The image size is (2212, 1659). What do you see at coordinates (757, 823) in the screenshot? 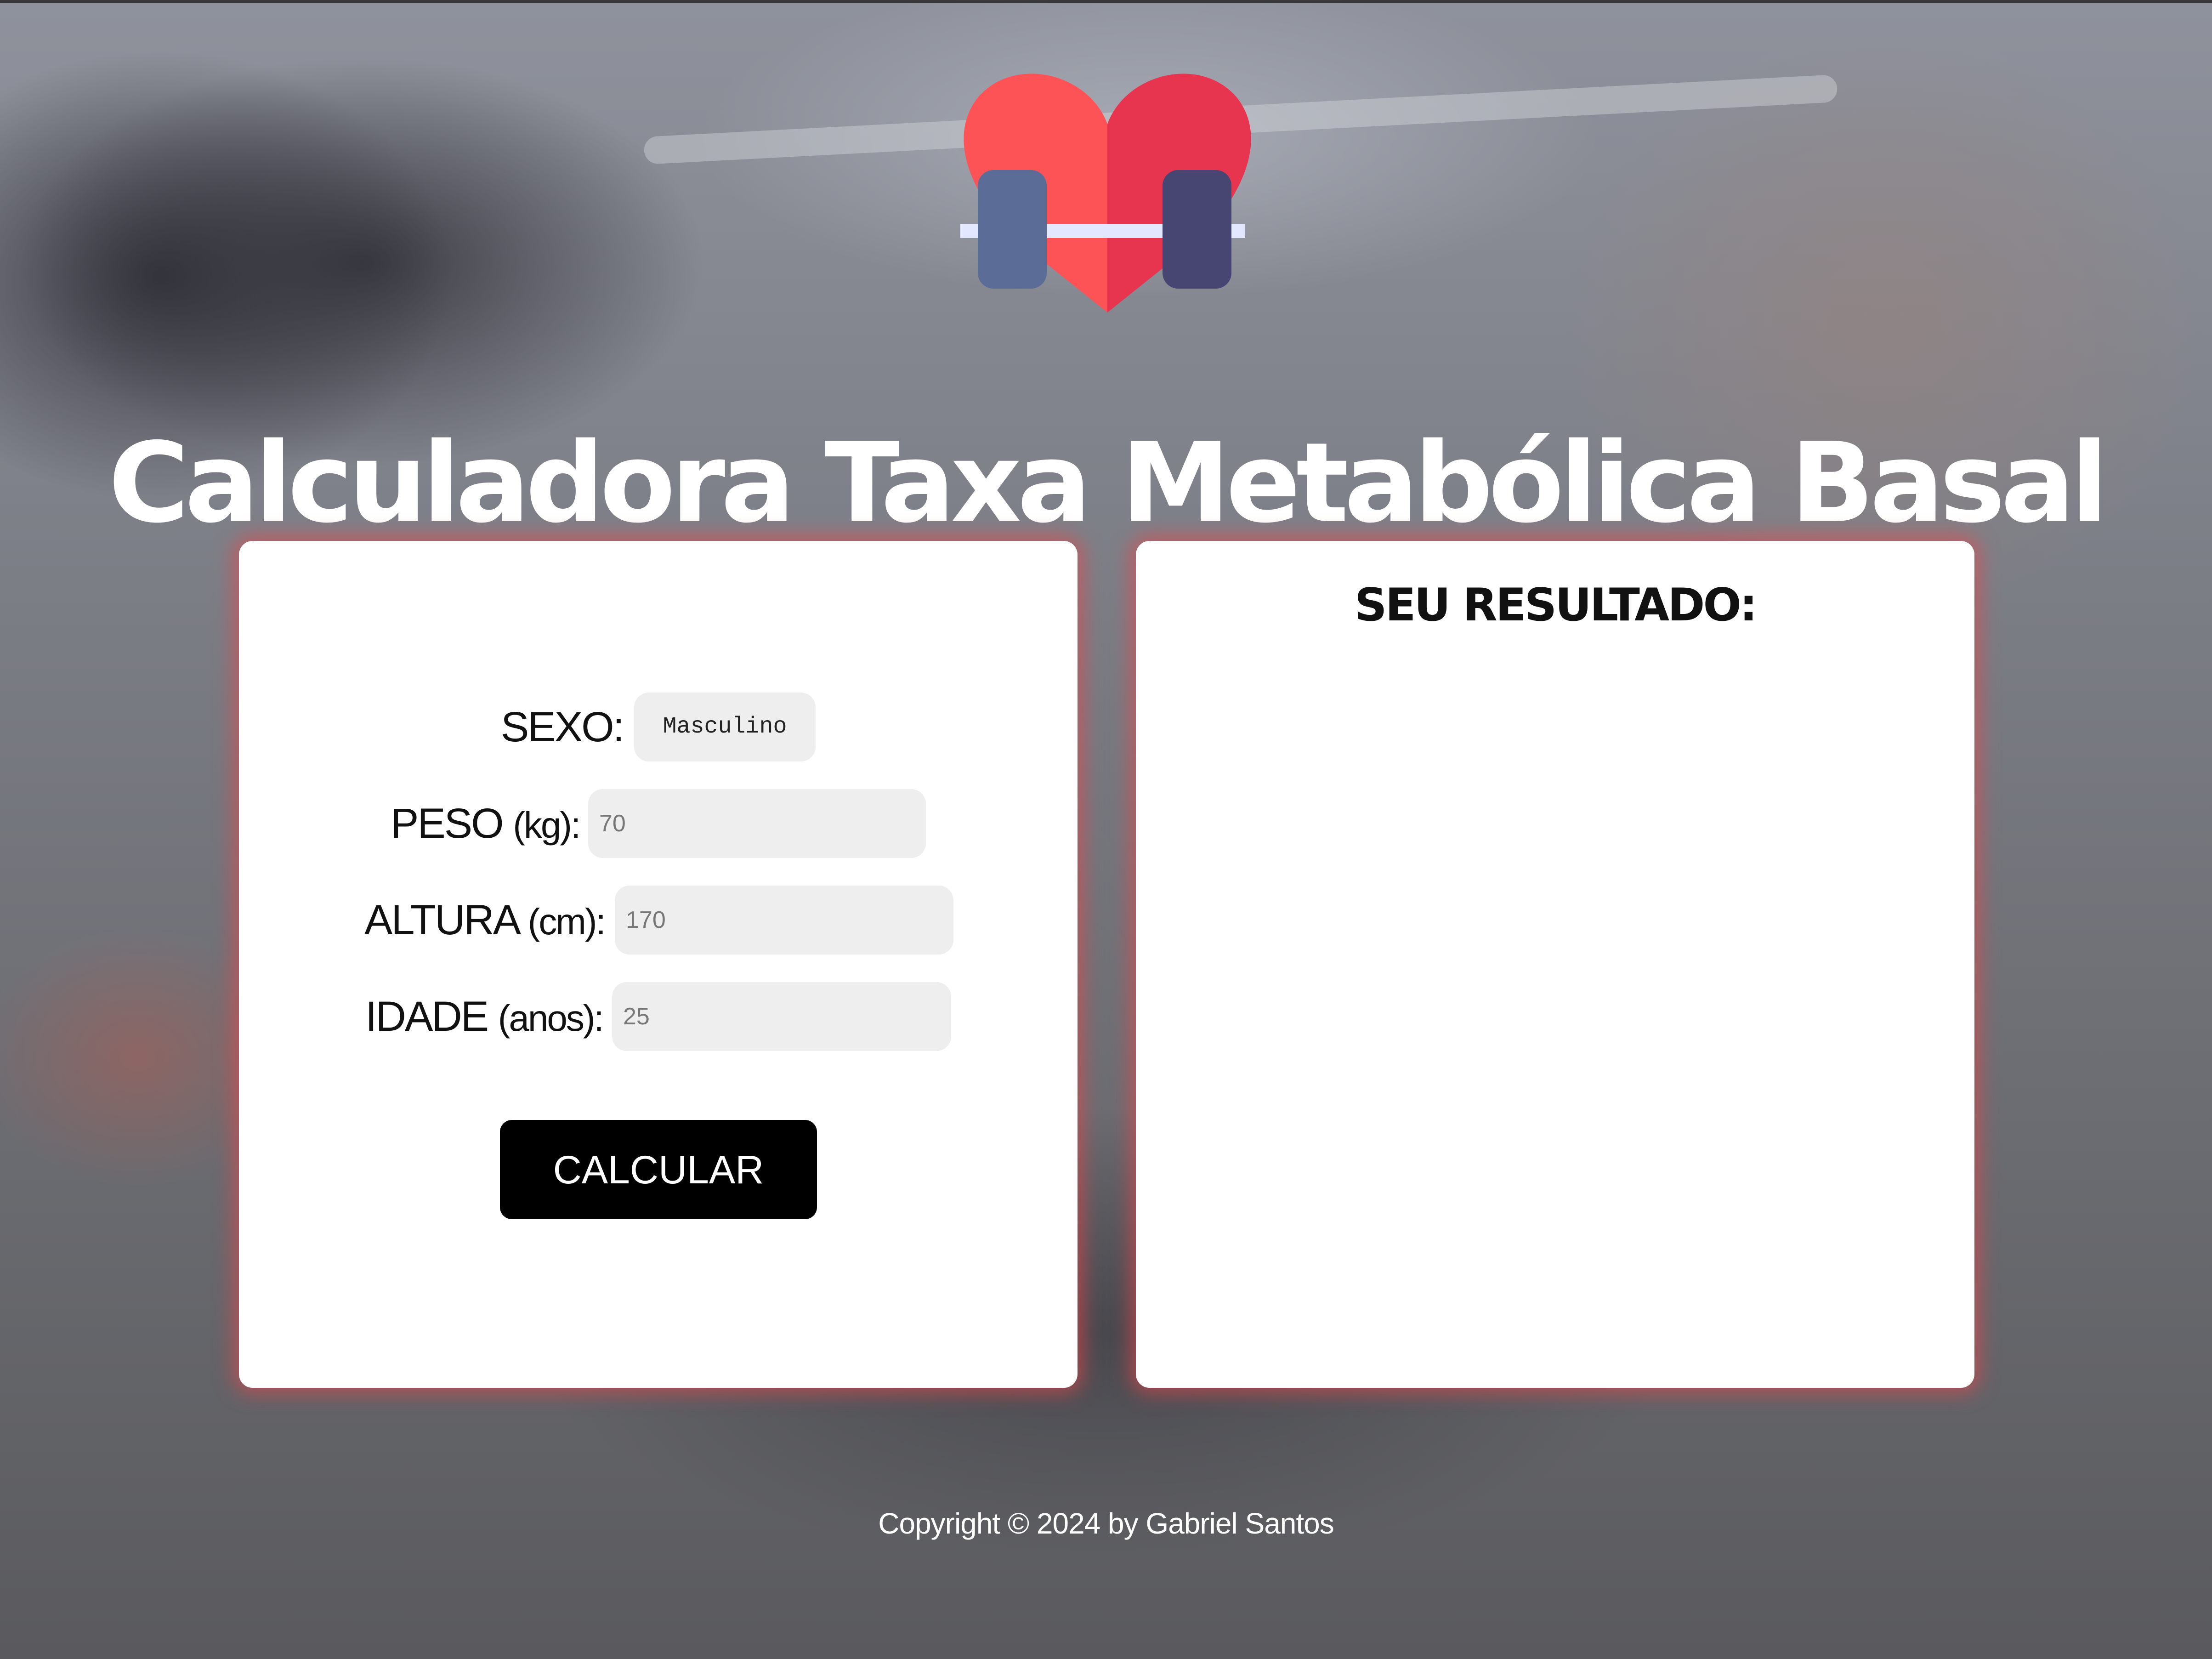
I see `peso-input` at bounding box center [757, 823].